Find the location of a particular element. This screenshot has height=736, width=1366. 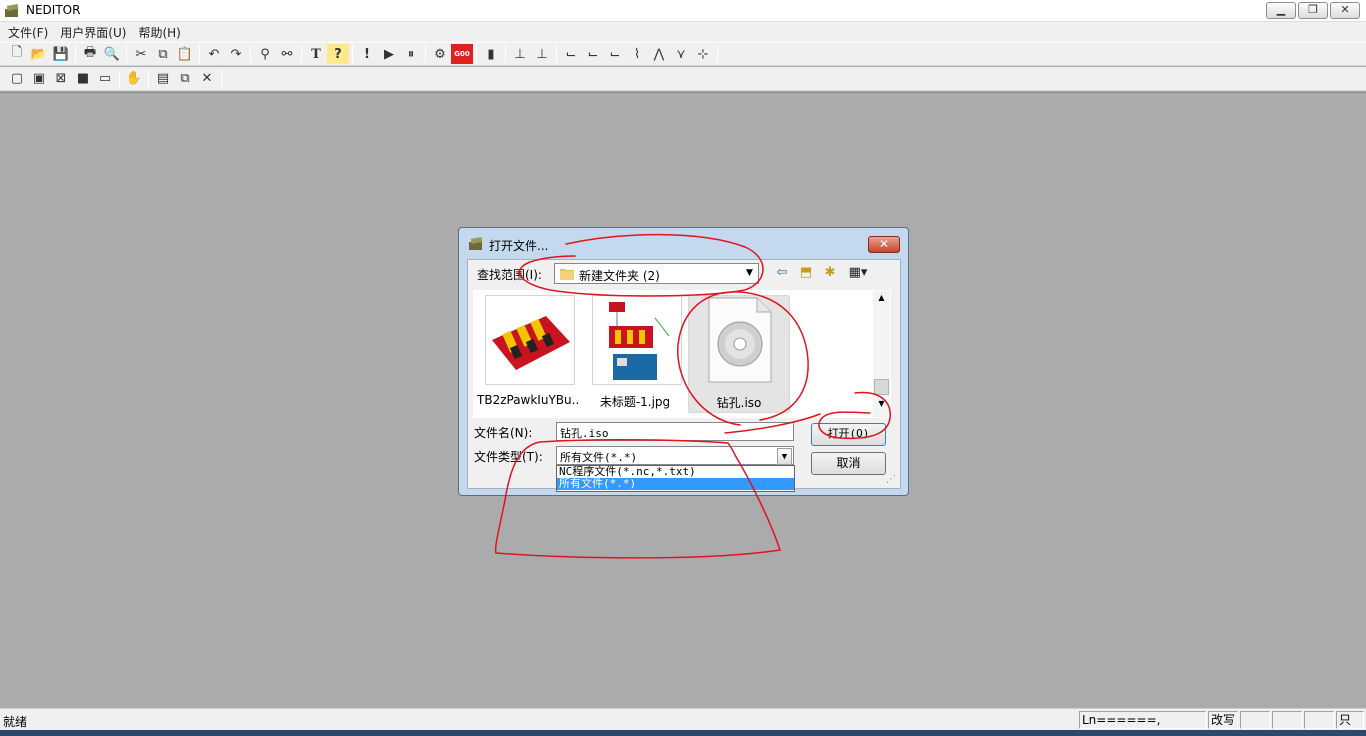

axis-2-icon: ⊥ is located at coordinates (542, 54).